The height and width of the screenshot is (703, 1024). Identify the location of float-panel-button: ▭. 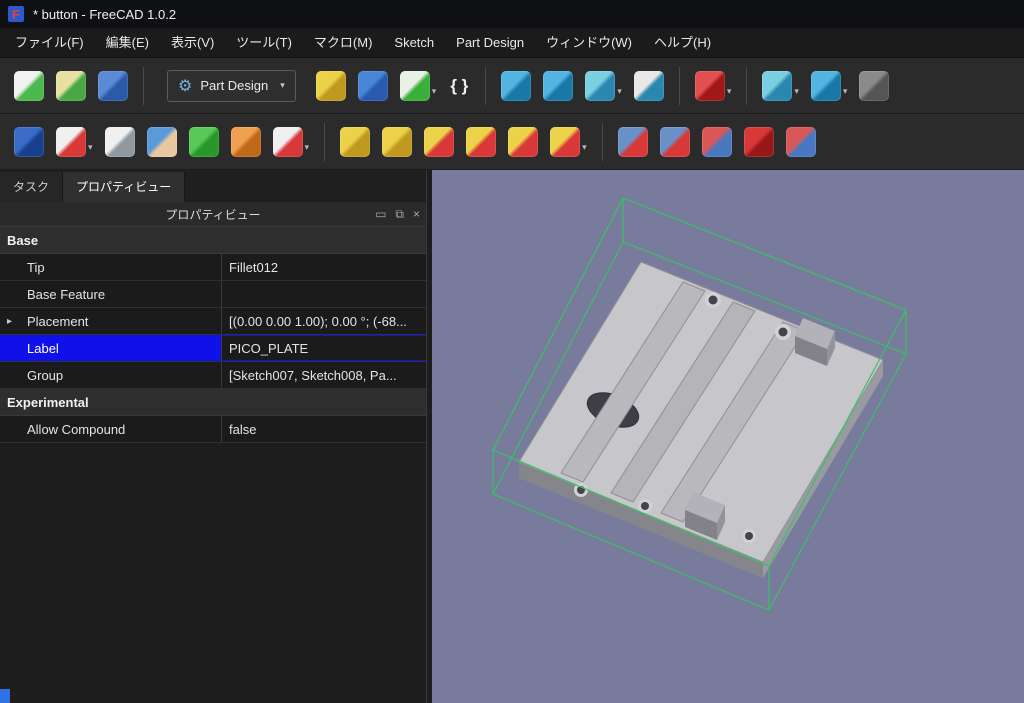
(380, 214).